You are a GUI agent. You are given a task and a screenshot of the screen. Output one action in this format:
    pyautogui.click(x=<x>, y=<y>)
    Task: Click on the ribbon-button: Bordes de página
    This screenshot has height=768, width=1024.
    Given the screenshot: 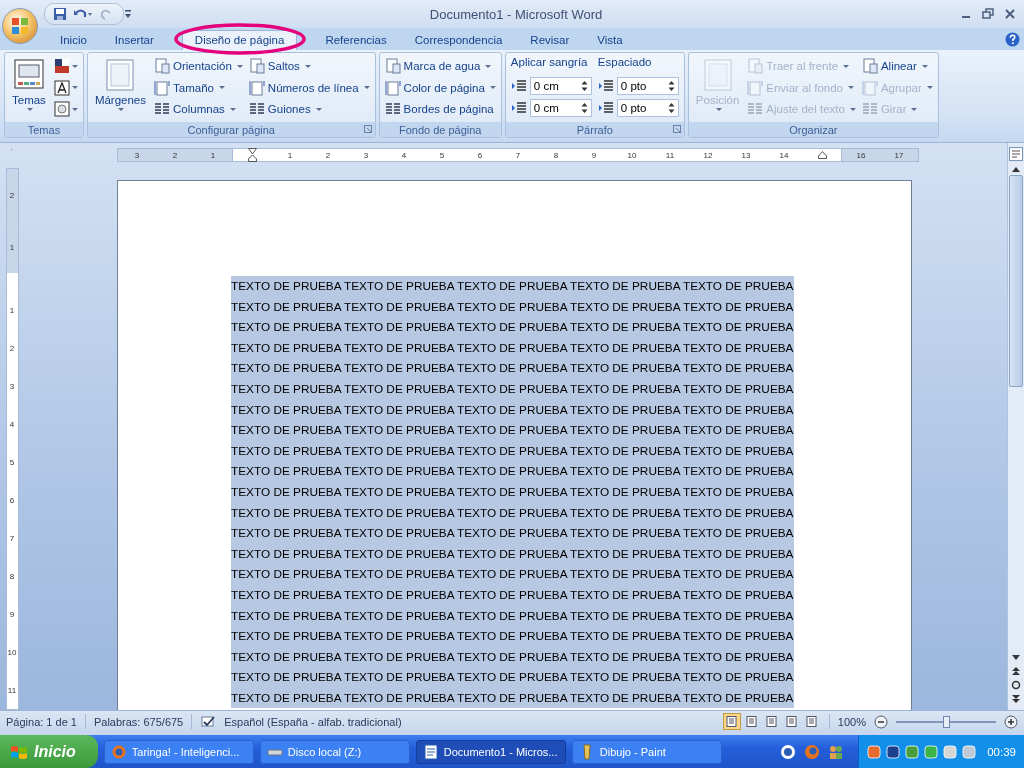 What is the action you would take?
    pyautogui.click(x=440, y=109)
    